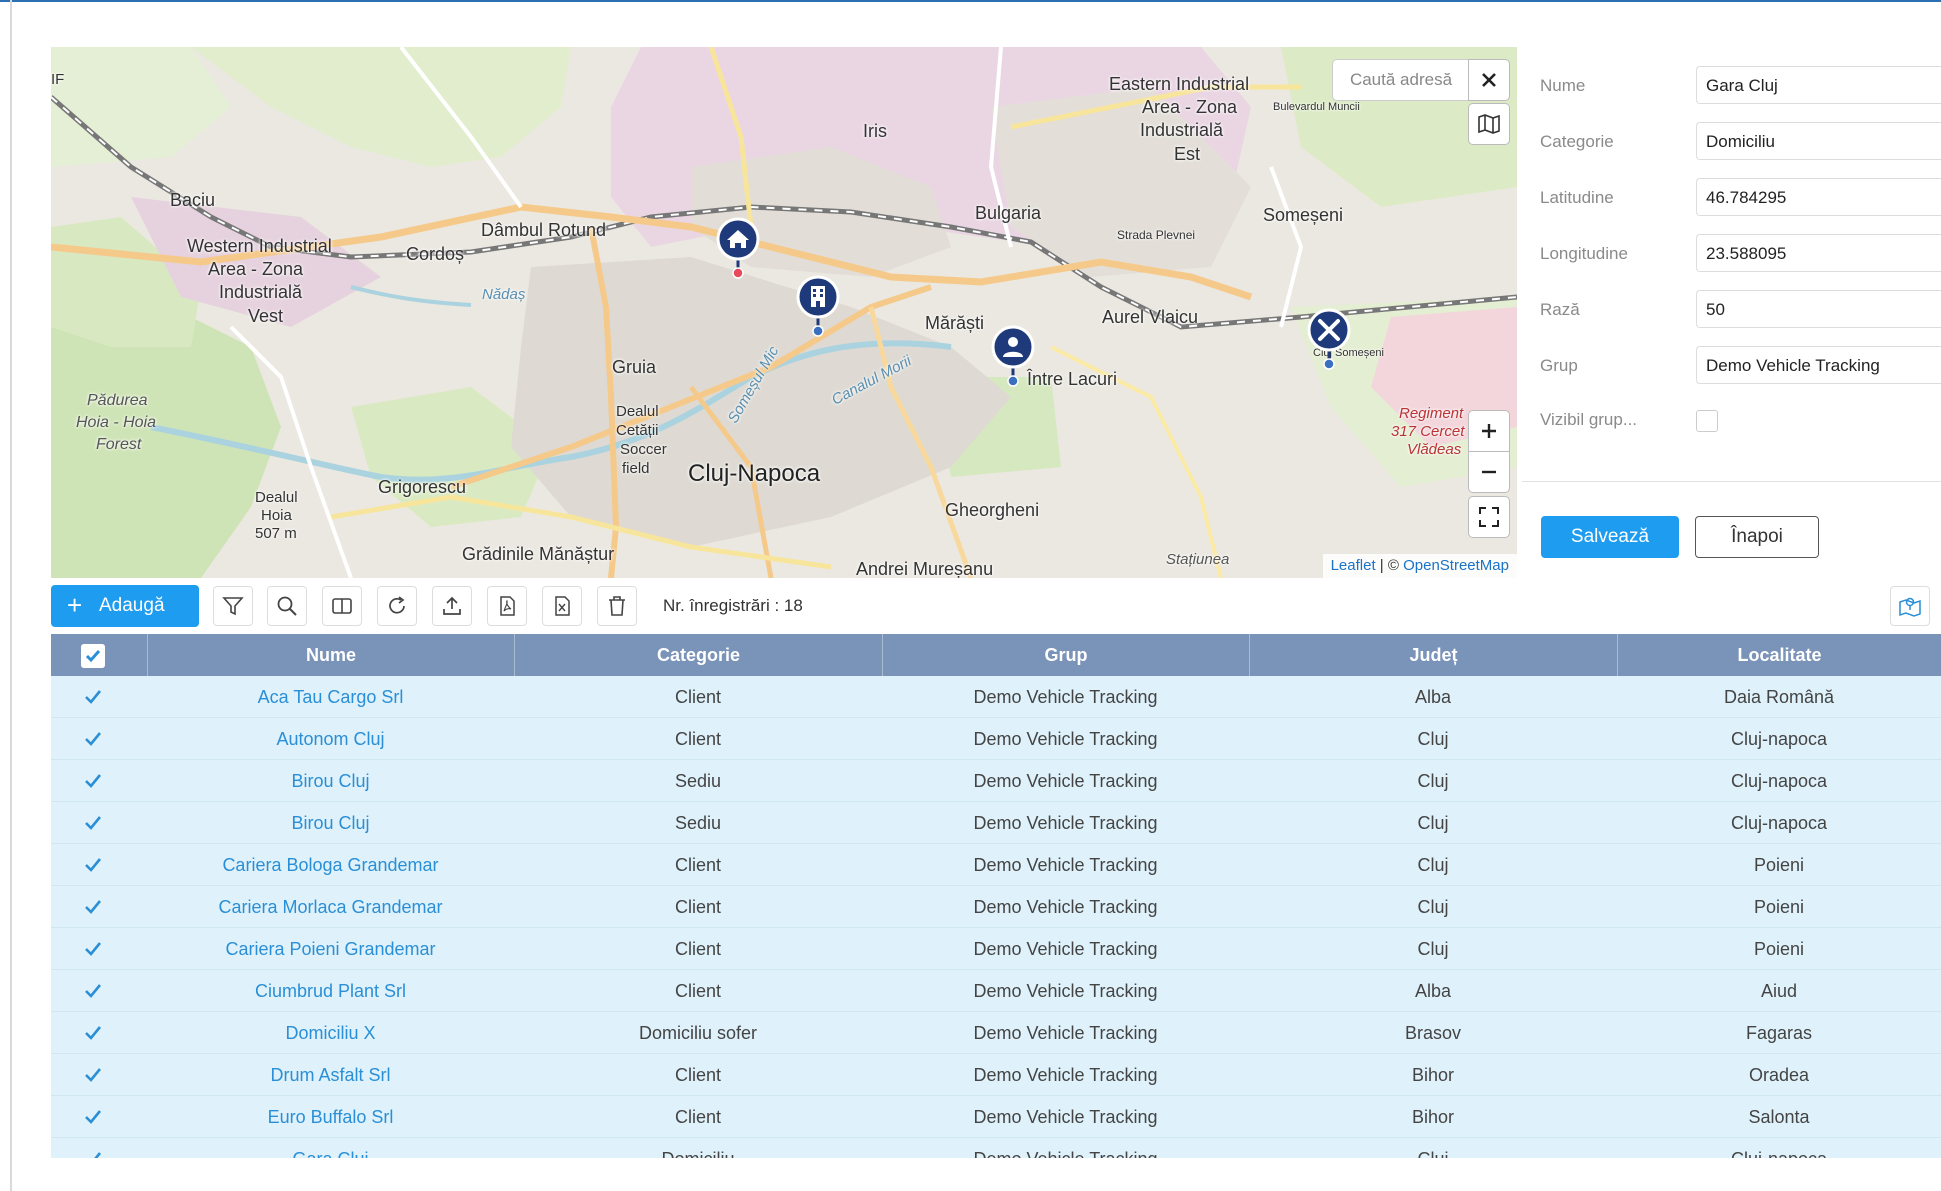  Describe the element at coordinates (1707, 421) in the screenshot. I see `visible-group-checkbox` at that location.